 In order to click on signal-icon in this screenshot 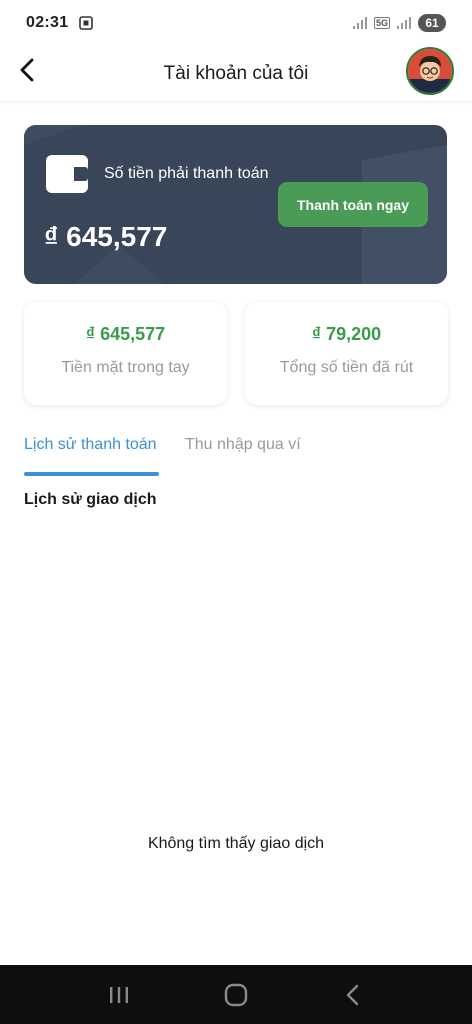, I will do `click(359, 23)`.